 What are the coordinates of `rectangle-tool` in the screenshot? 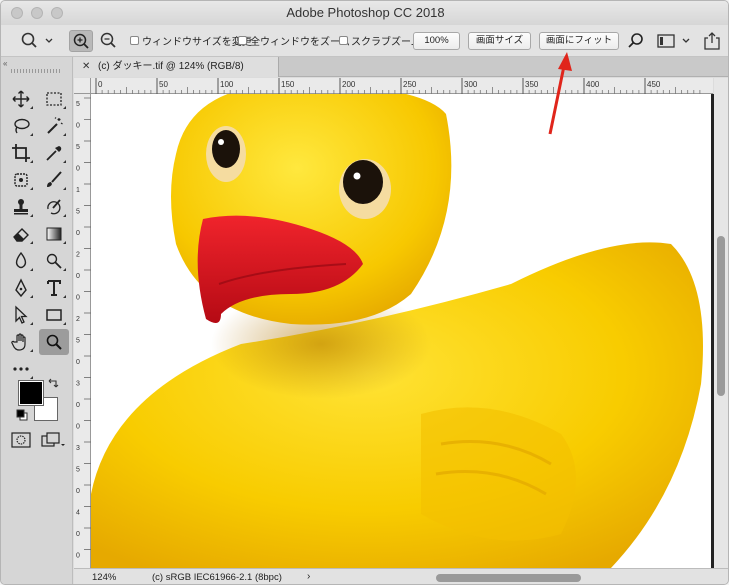 It's located at (54, 315).